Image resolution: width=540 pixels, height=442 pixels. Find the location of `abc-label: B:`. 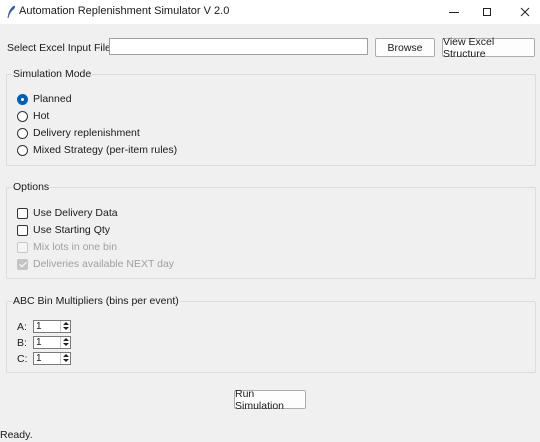

abc-label: B: is located at coordinates (22, 342).